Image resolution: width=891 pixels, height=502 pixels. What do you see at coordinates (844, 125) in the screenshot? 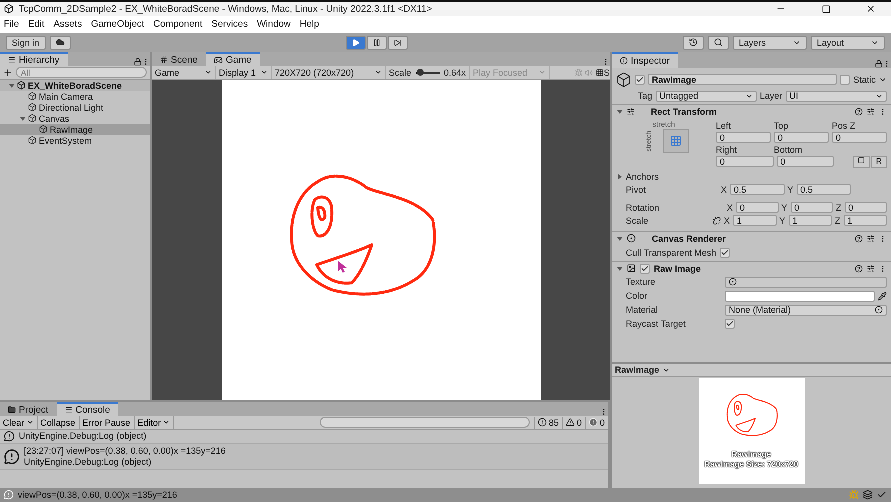
I see `field-label: Pos Z` at bounding box center [844, 125].